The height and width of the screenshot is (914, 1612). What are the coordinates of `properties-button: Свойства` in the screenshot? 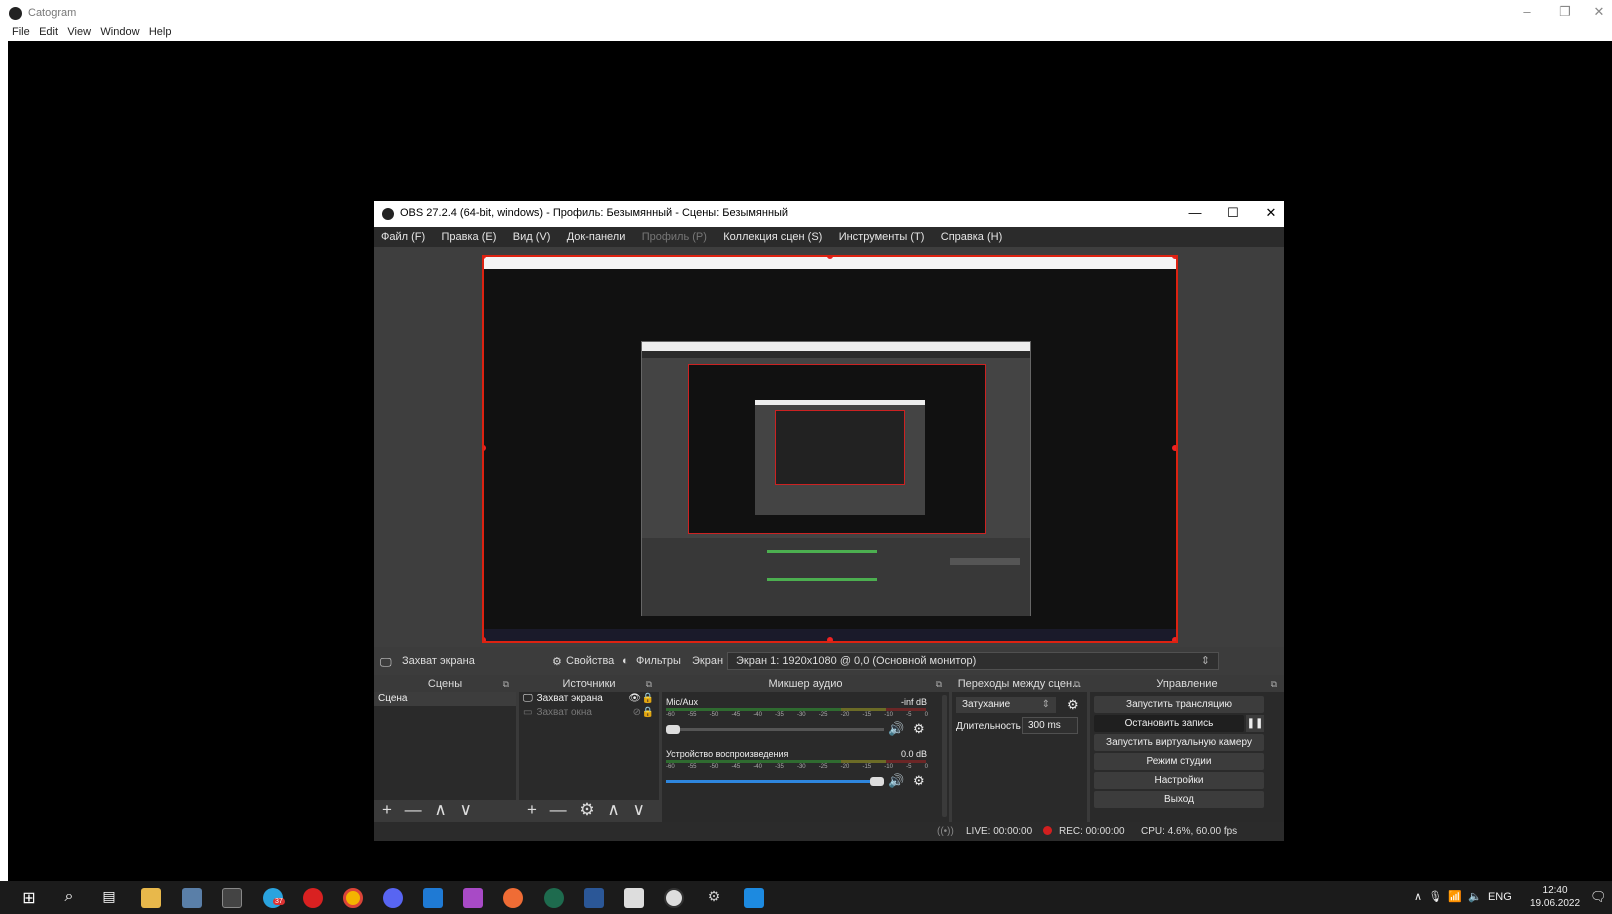 It's located at (590, 661).